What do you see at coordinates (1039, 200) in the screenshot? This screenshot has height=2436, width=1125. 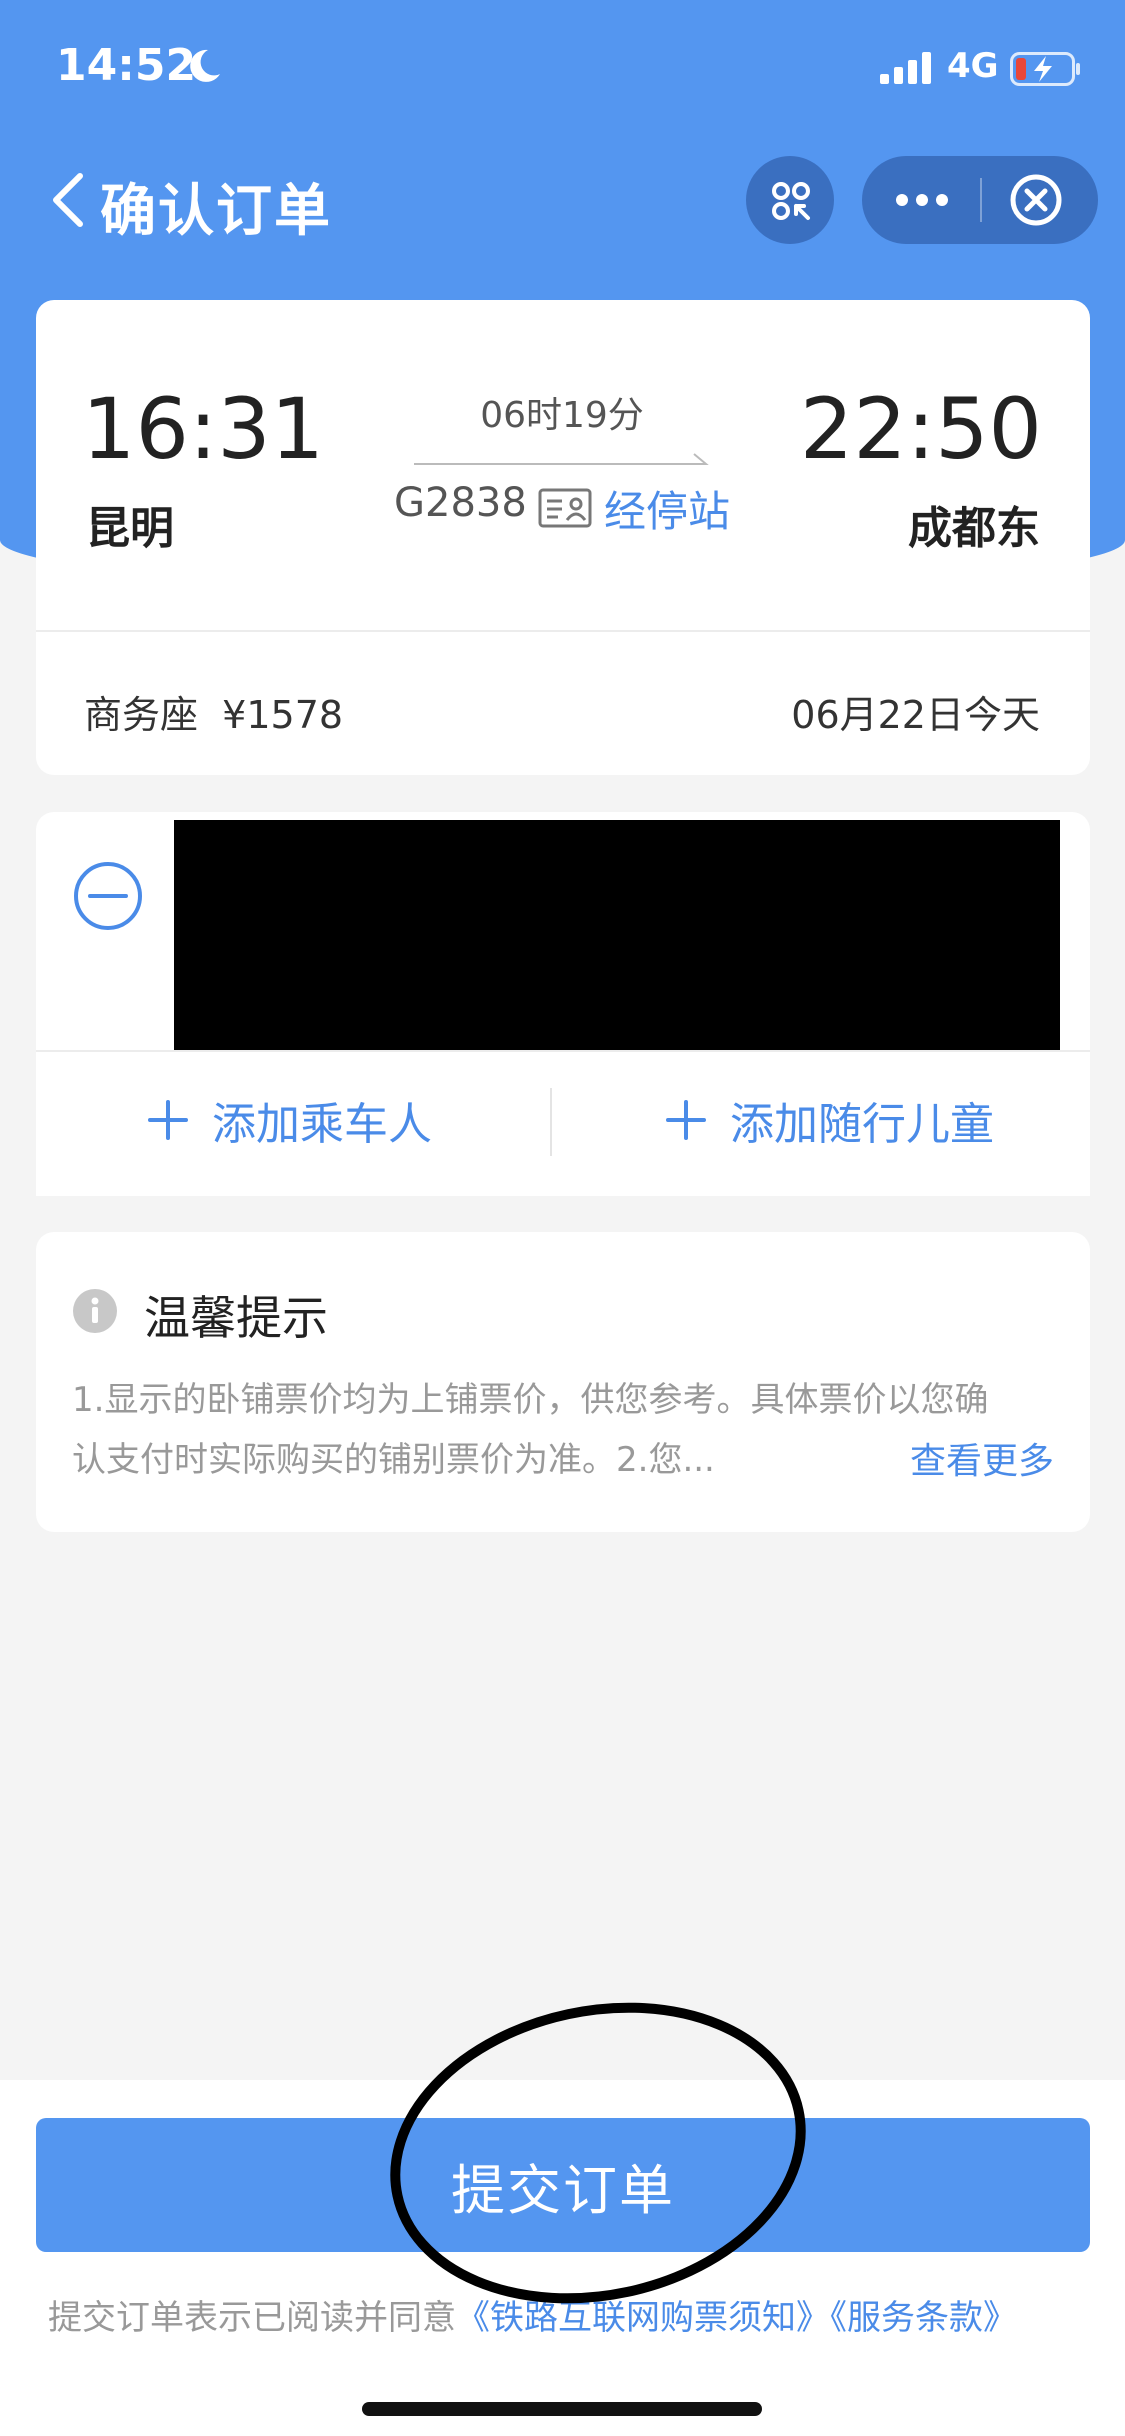 I see `close-circle-icon` at bounding box center [1039, 200].